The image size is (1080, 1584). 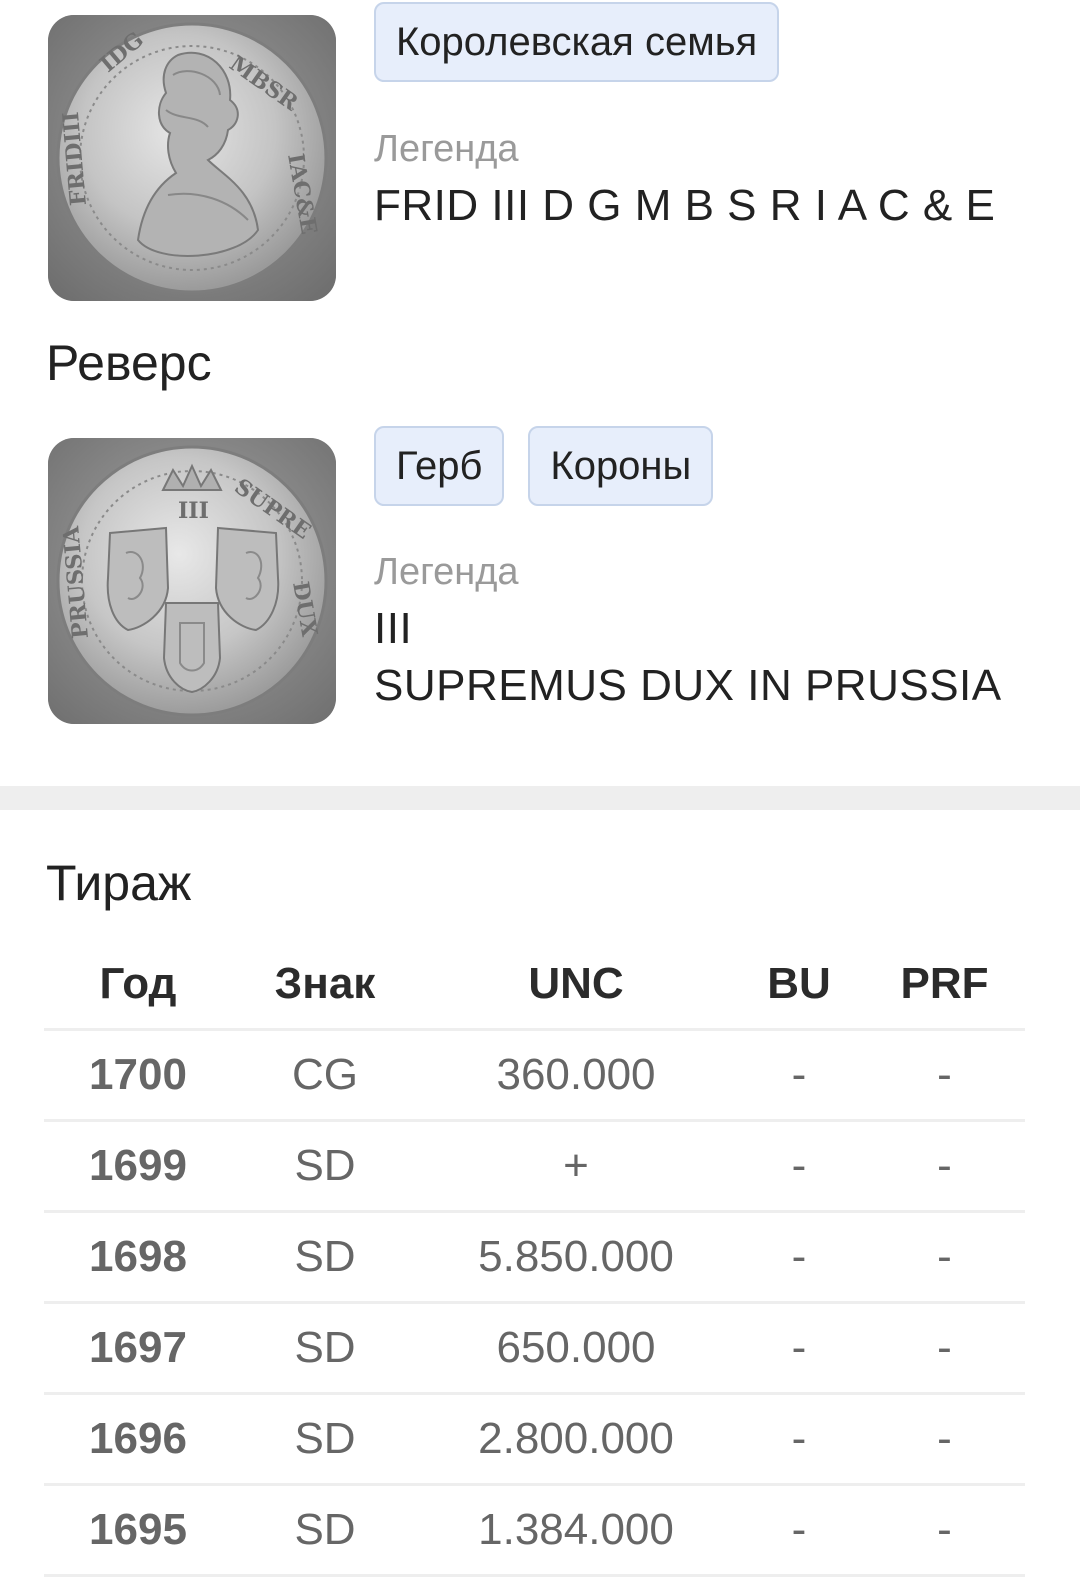 What do you see at coordinates (540, 798) in the screenshot?
I see `section-divider` at bounding box center [540, 798].